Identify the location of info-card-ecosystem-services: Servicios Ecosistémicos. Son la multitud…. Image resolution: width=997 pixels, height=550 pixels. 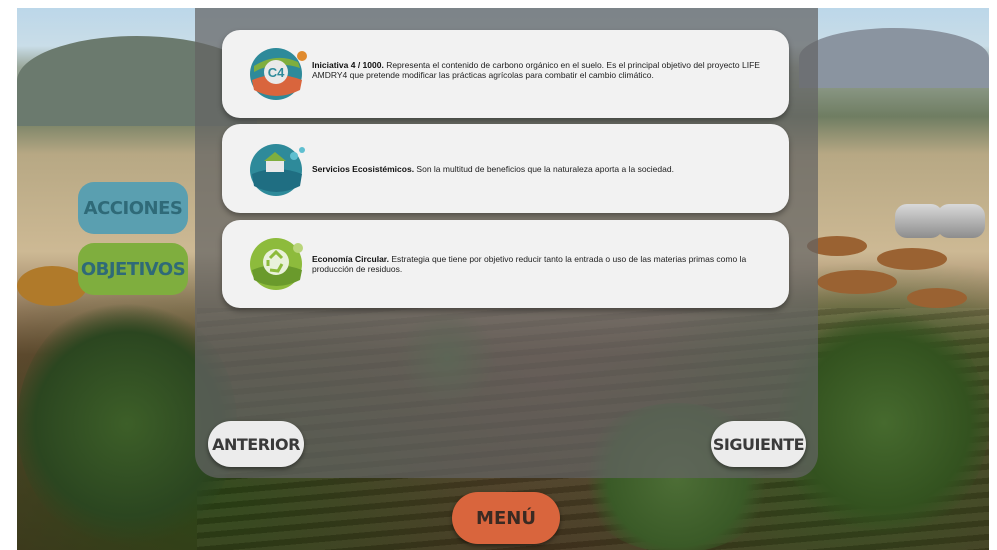
(505, 168).